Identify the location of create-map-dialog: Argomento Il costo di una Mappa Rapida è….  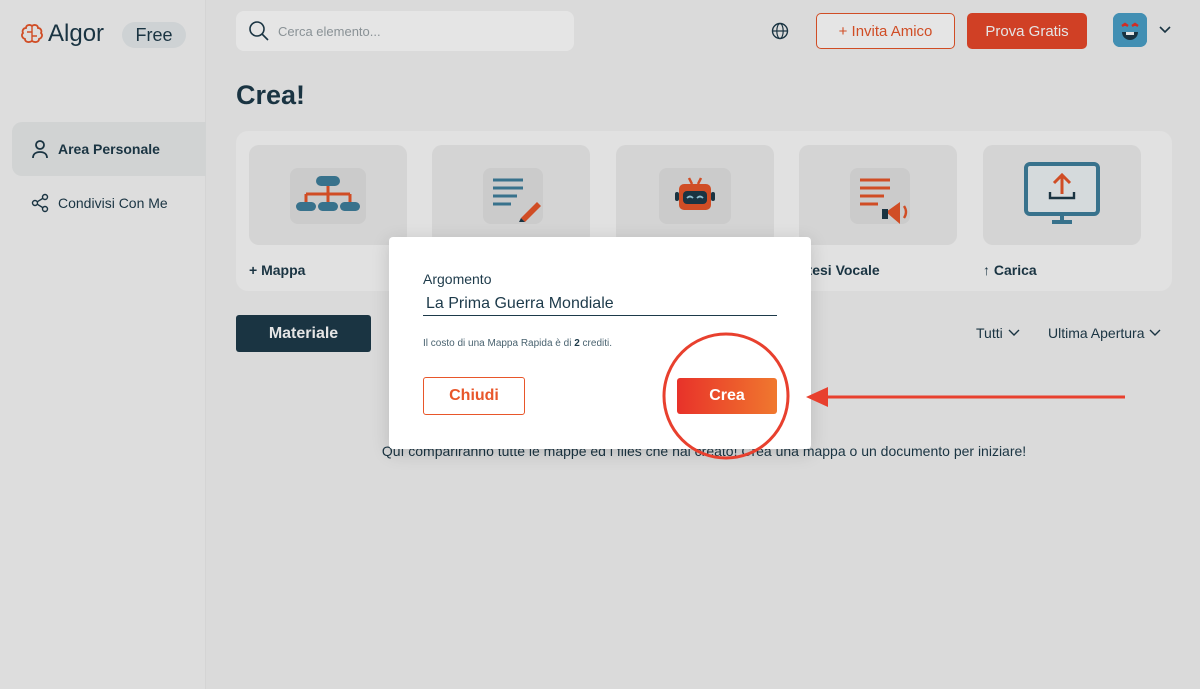
(600, 343).